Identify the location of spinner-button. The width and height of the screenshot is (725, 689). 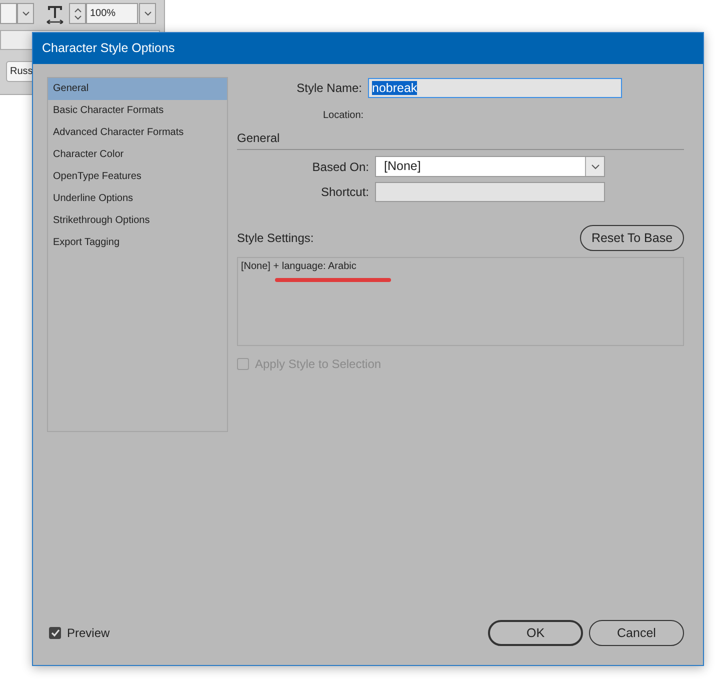
(77, 13).